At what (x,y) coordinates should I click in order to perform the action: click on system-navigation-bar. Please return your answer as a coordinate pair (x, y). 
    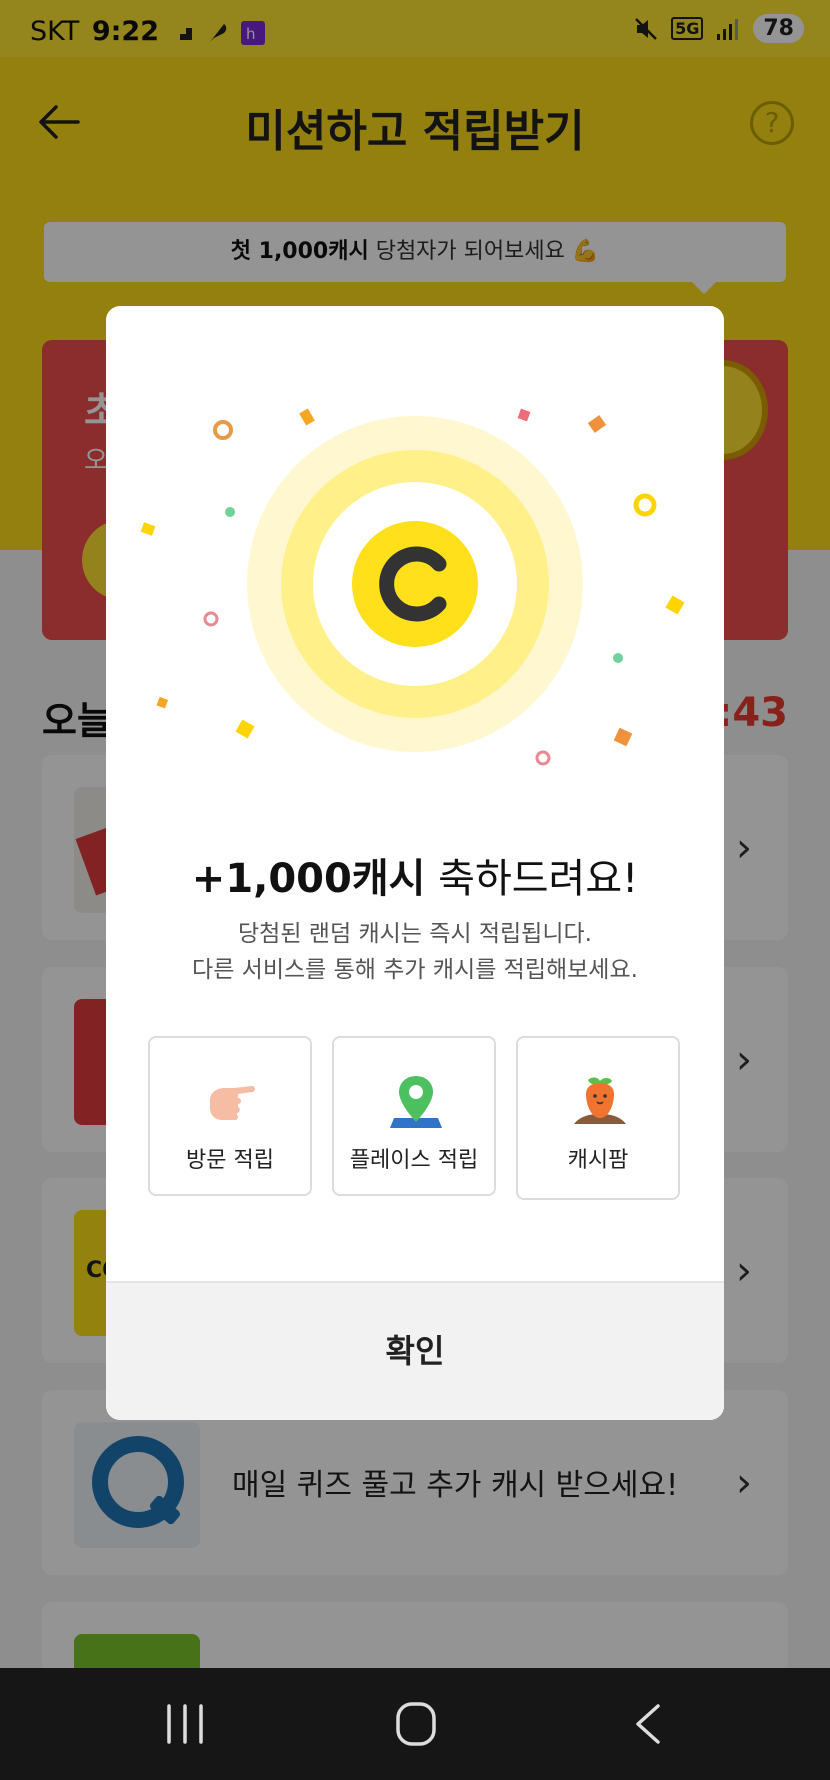
    Looking at the image, I should click on (415, 1724).